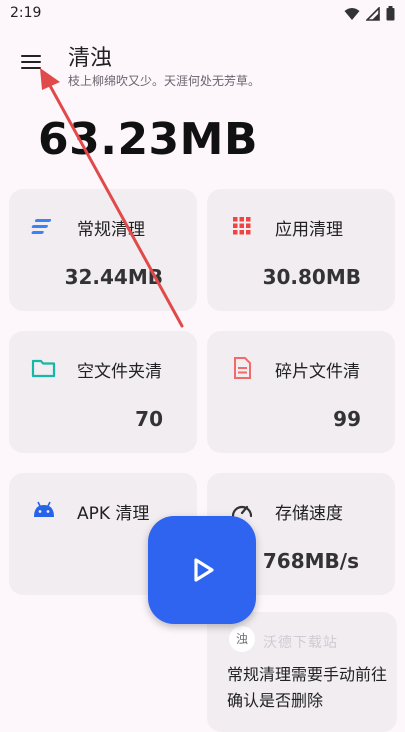  Describe the element at coordinates (43, 368) in the screenshot. I see `folder-icon` at that location.